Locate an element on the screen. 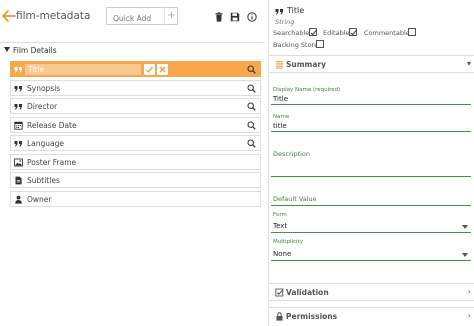 Image resolution: width=474 pixels, height=326 pixels. close-icon is located at coordinates (162, 69).